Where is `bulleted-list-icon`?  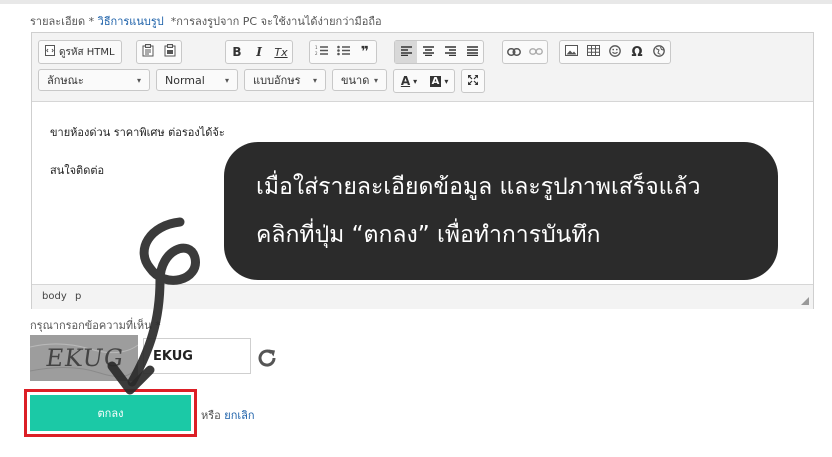 bulleted-list-icon is located at coordinates (343, 52).